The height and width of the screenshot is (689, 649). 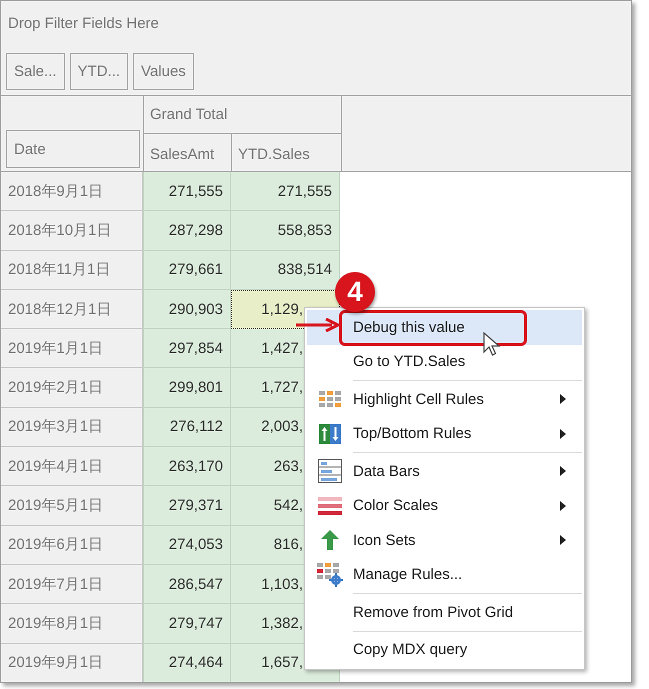 I want to click on row-header-cell: 2019年3月1日, so click(x=72, y=428).